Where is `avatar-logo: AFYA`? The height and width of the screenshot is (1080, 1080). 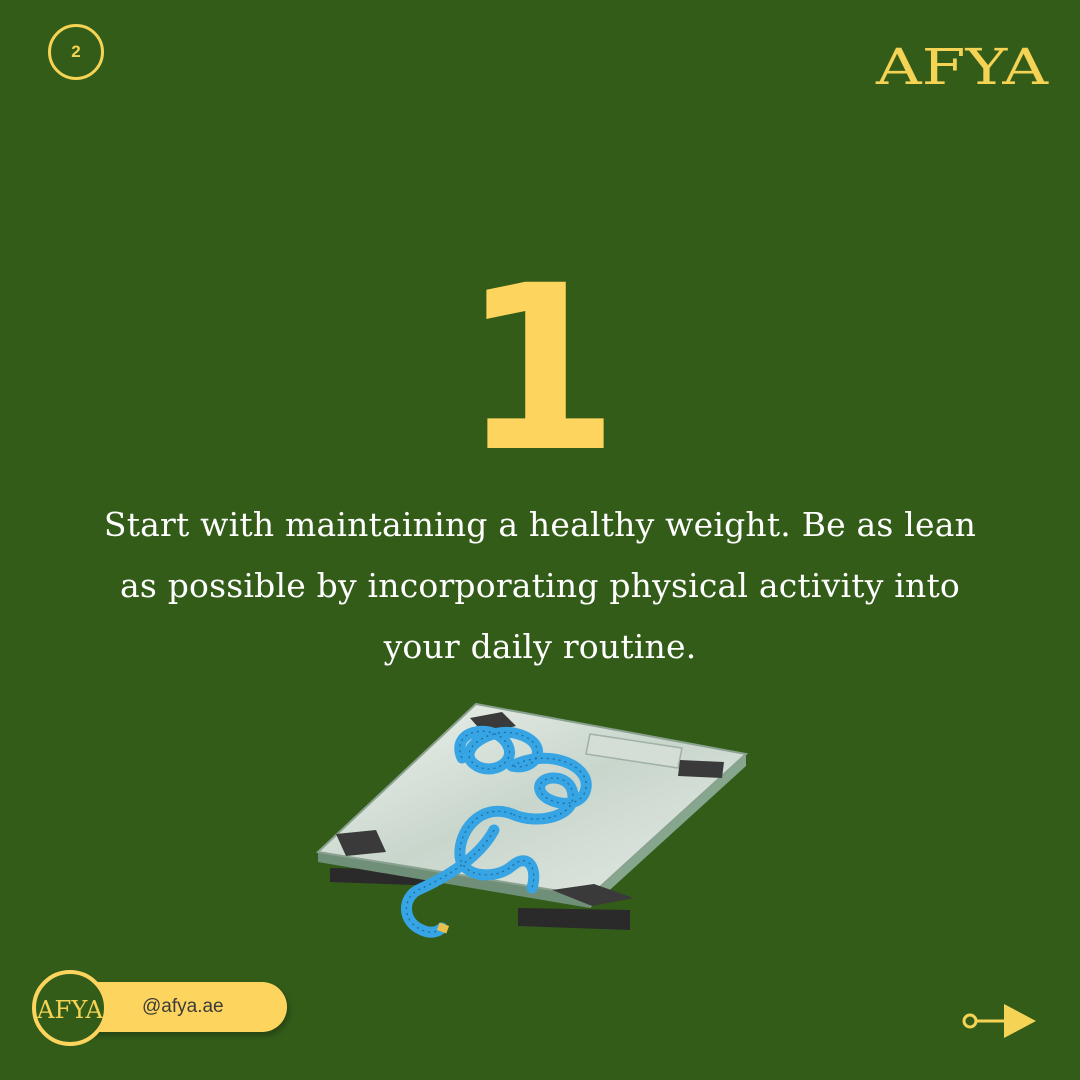 avatar-logo: AFYA is located at coordinates (70, 1009).